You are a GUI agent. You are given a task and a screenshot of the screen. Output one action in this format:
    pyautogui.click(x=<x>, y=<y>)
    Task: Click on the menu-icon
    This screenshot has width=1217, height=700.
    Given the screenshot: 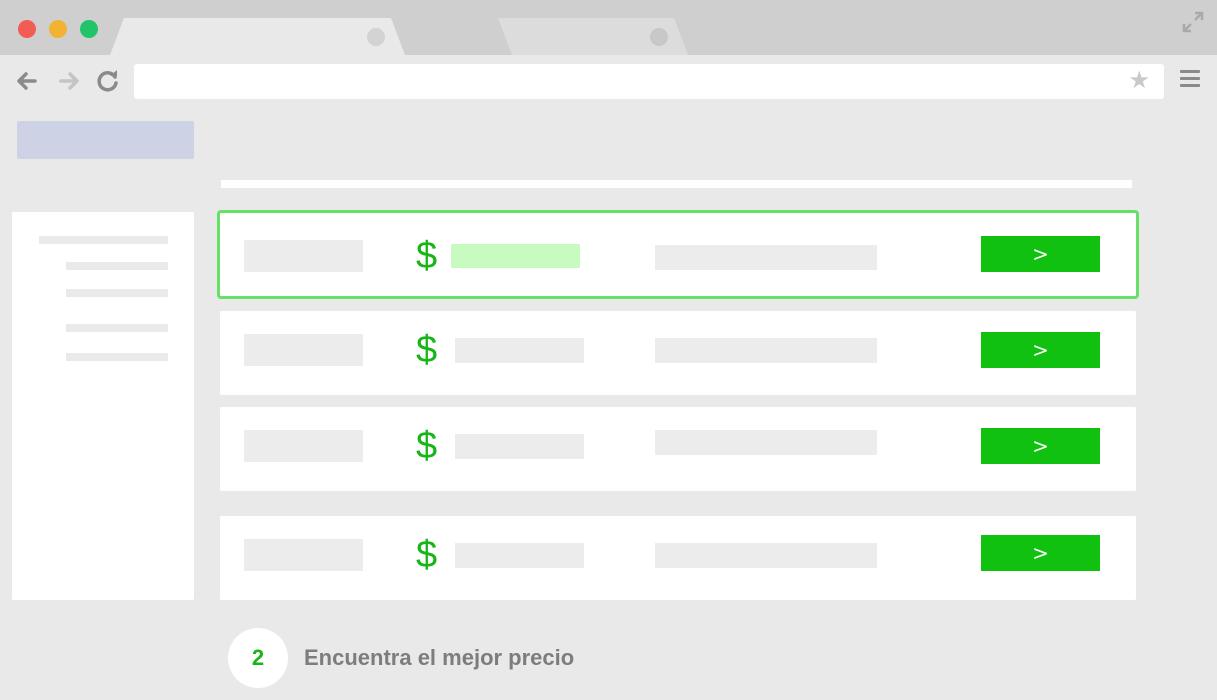 What is the action you would take?
    pyautogui.click(x=1190, y=80)
    